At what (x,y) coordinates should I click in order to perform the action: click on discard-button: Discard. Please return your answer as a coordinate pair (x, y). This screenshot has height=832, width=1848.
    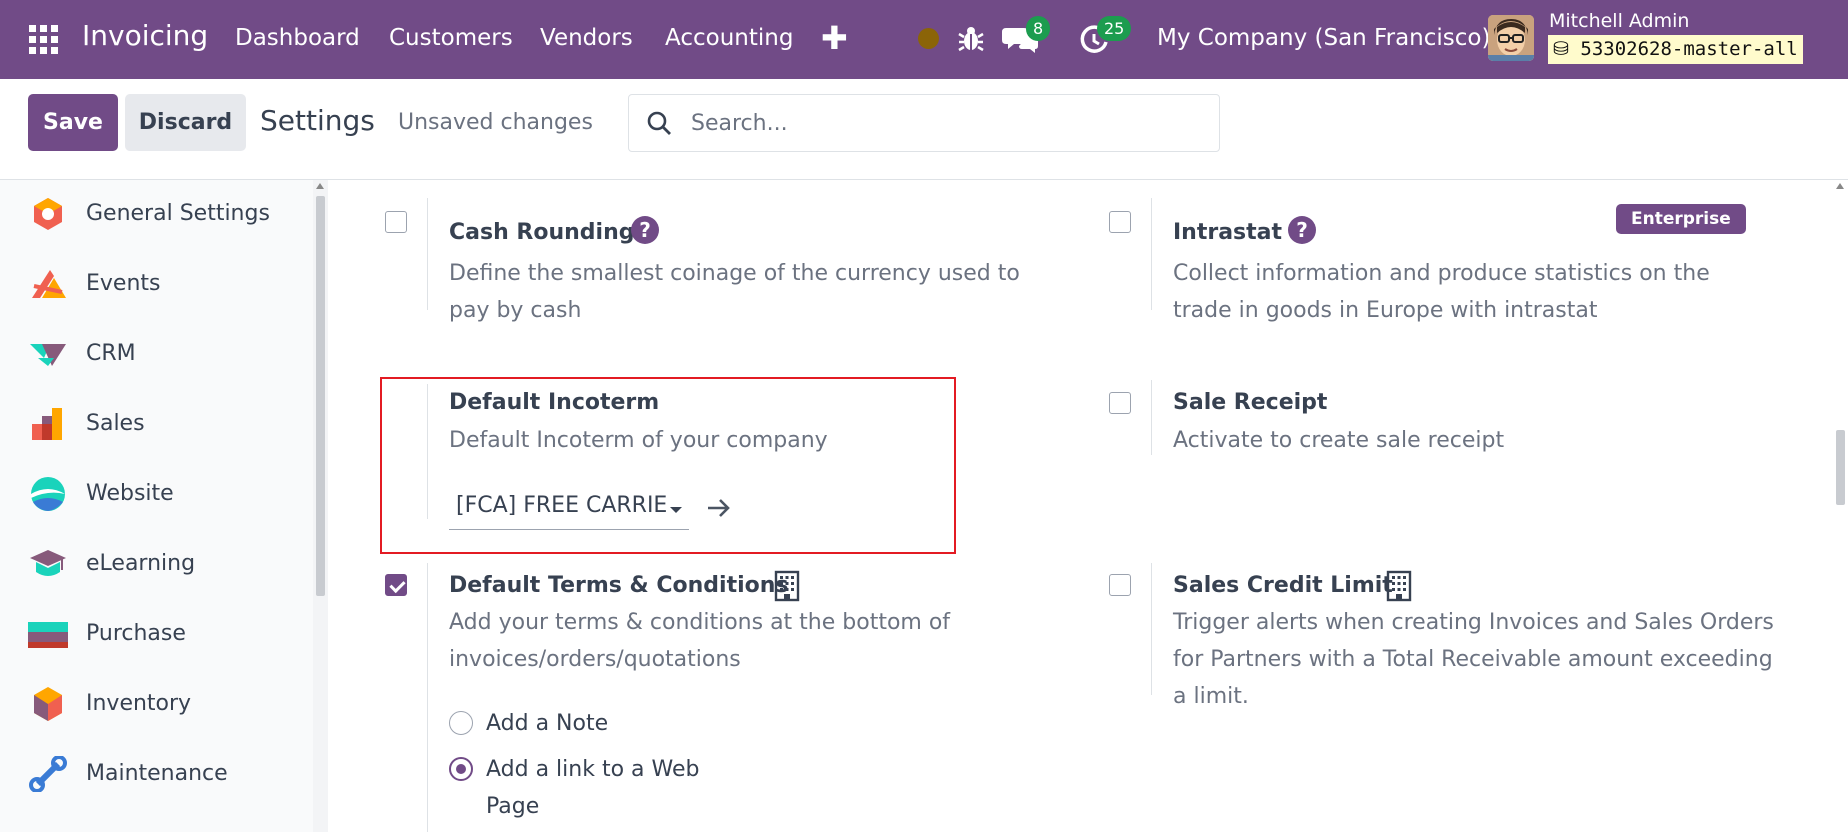
    Looking at the image, I should click on (185, 122).